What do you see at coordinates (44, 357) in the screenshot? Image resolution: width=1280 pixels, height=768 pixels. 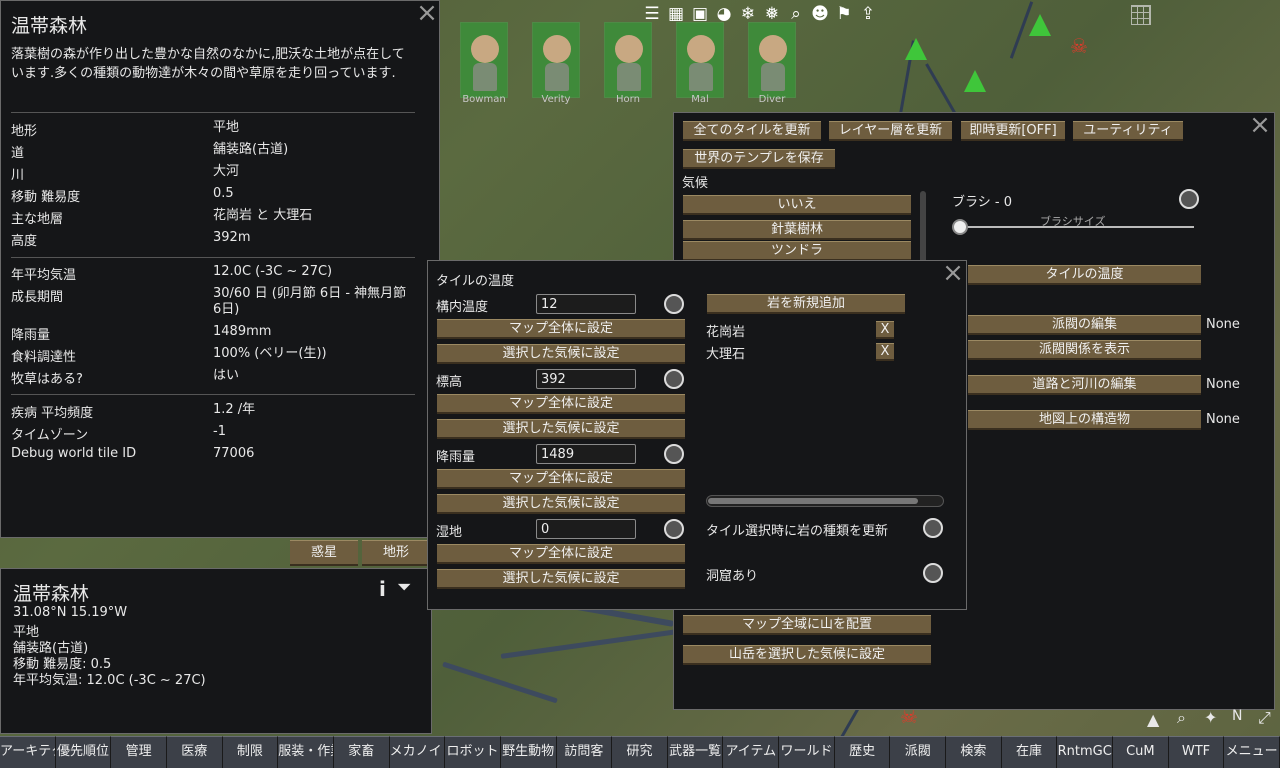 I see `stat-label: 食料調達性` at bounding box center [44, 357].